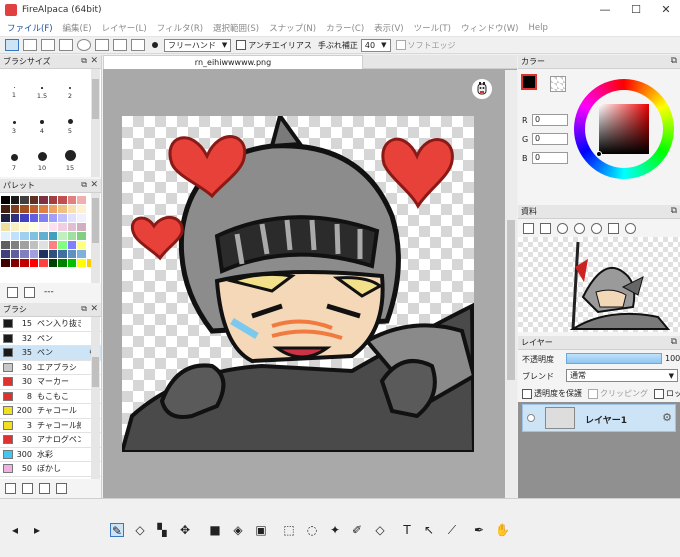 This screenshot has height=557, width=680. Describe the element at coordinates (70, 161) in the screenshot. I see `brush-size-15: 15` at that location.